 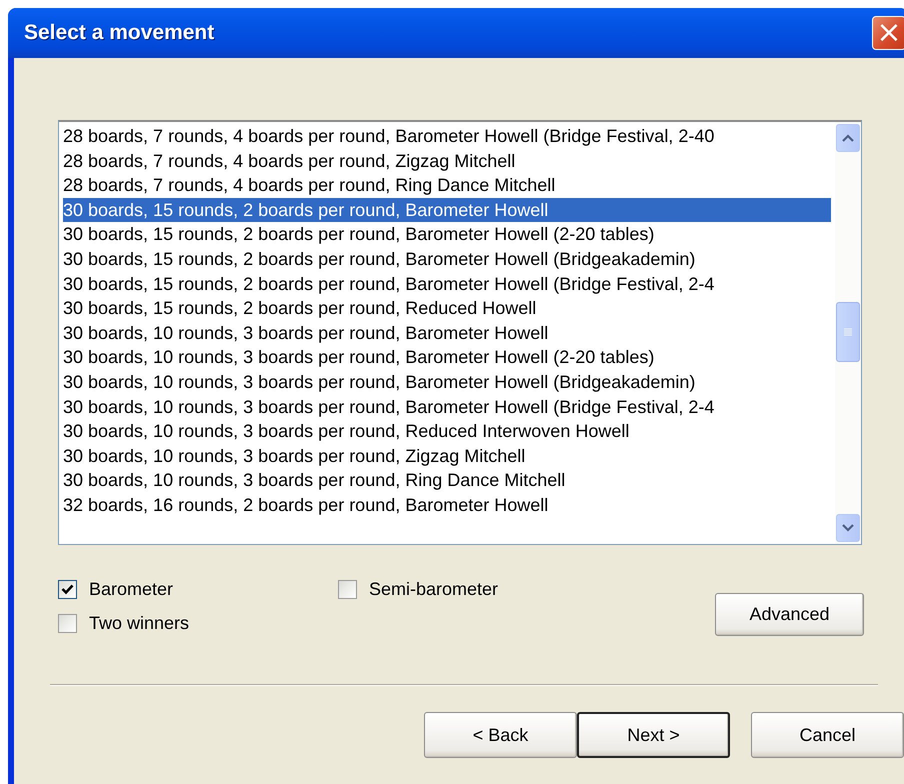 I want to click on list-item: 32 boards, 16 rounds, 2 boards per round, Barometer Howell, so click(x=307, y=505).